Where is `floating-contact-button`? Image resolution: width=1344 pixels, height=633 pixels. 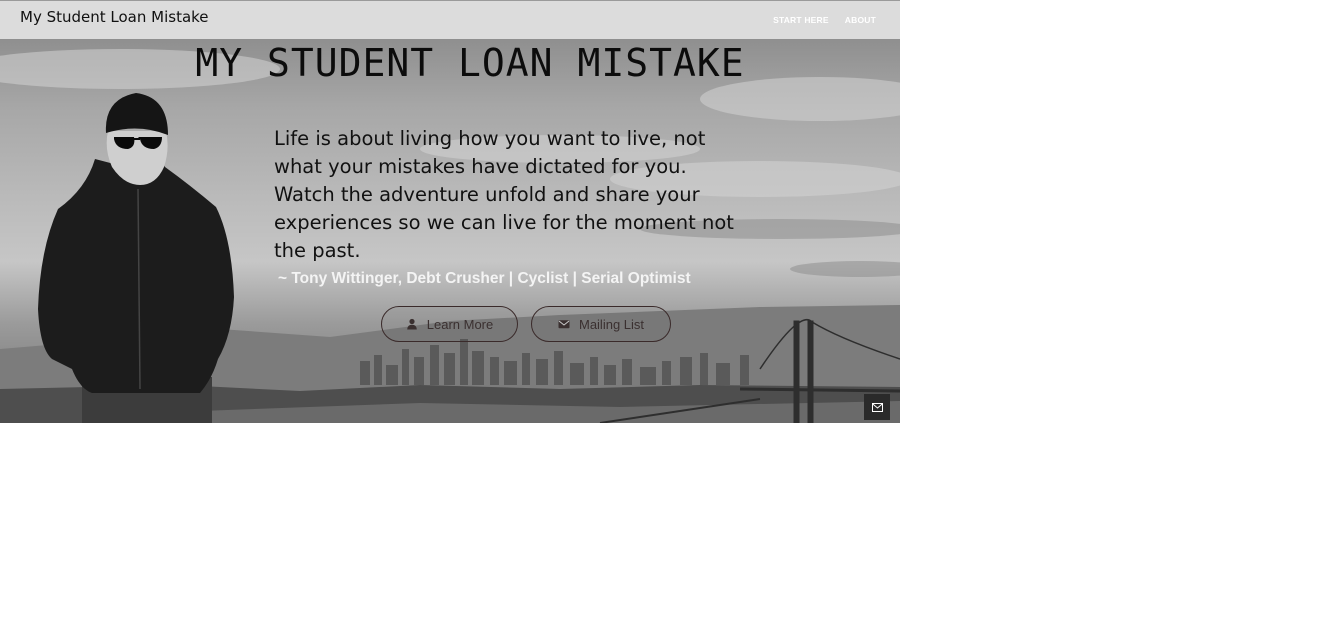 floating-contact-button is located at coordinates (877, 407).